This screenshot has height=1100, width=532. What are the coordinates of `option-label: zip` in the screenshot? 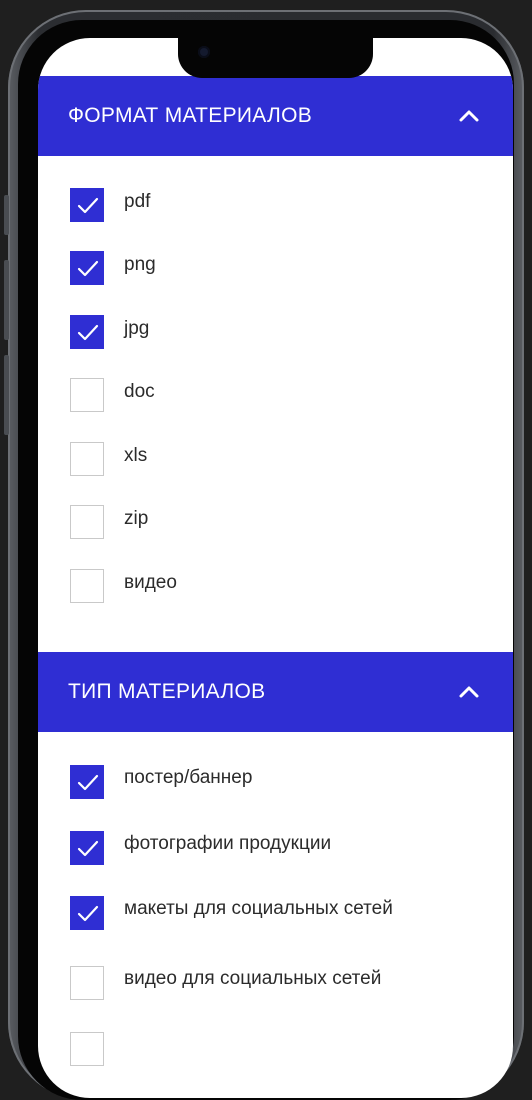 It's located at (136, 518).